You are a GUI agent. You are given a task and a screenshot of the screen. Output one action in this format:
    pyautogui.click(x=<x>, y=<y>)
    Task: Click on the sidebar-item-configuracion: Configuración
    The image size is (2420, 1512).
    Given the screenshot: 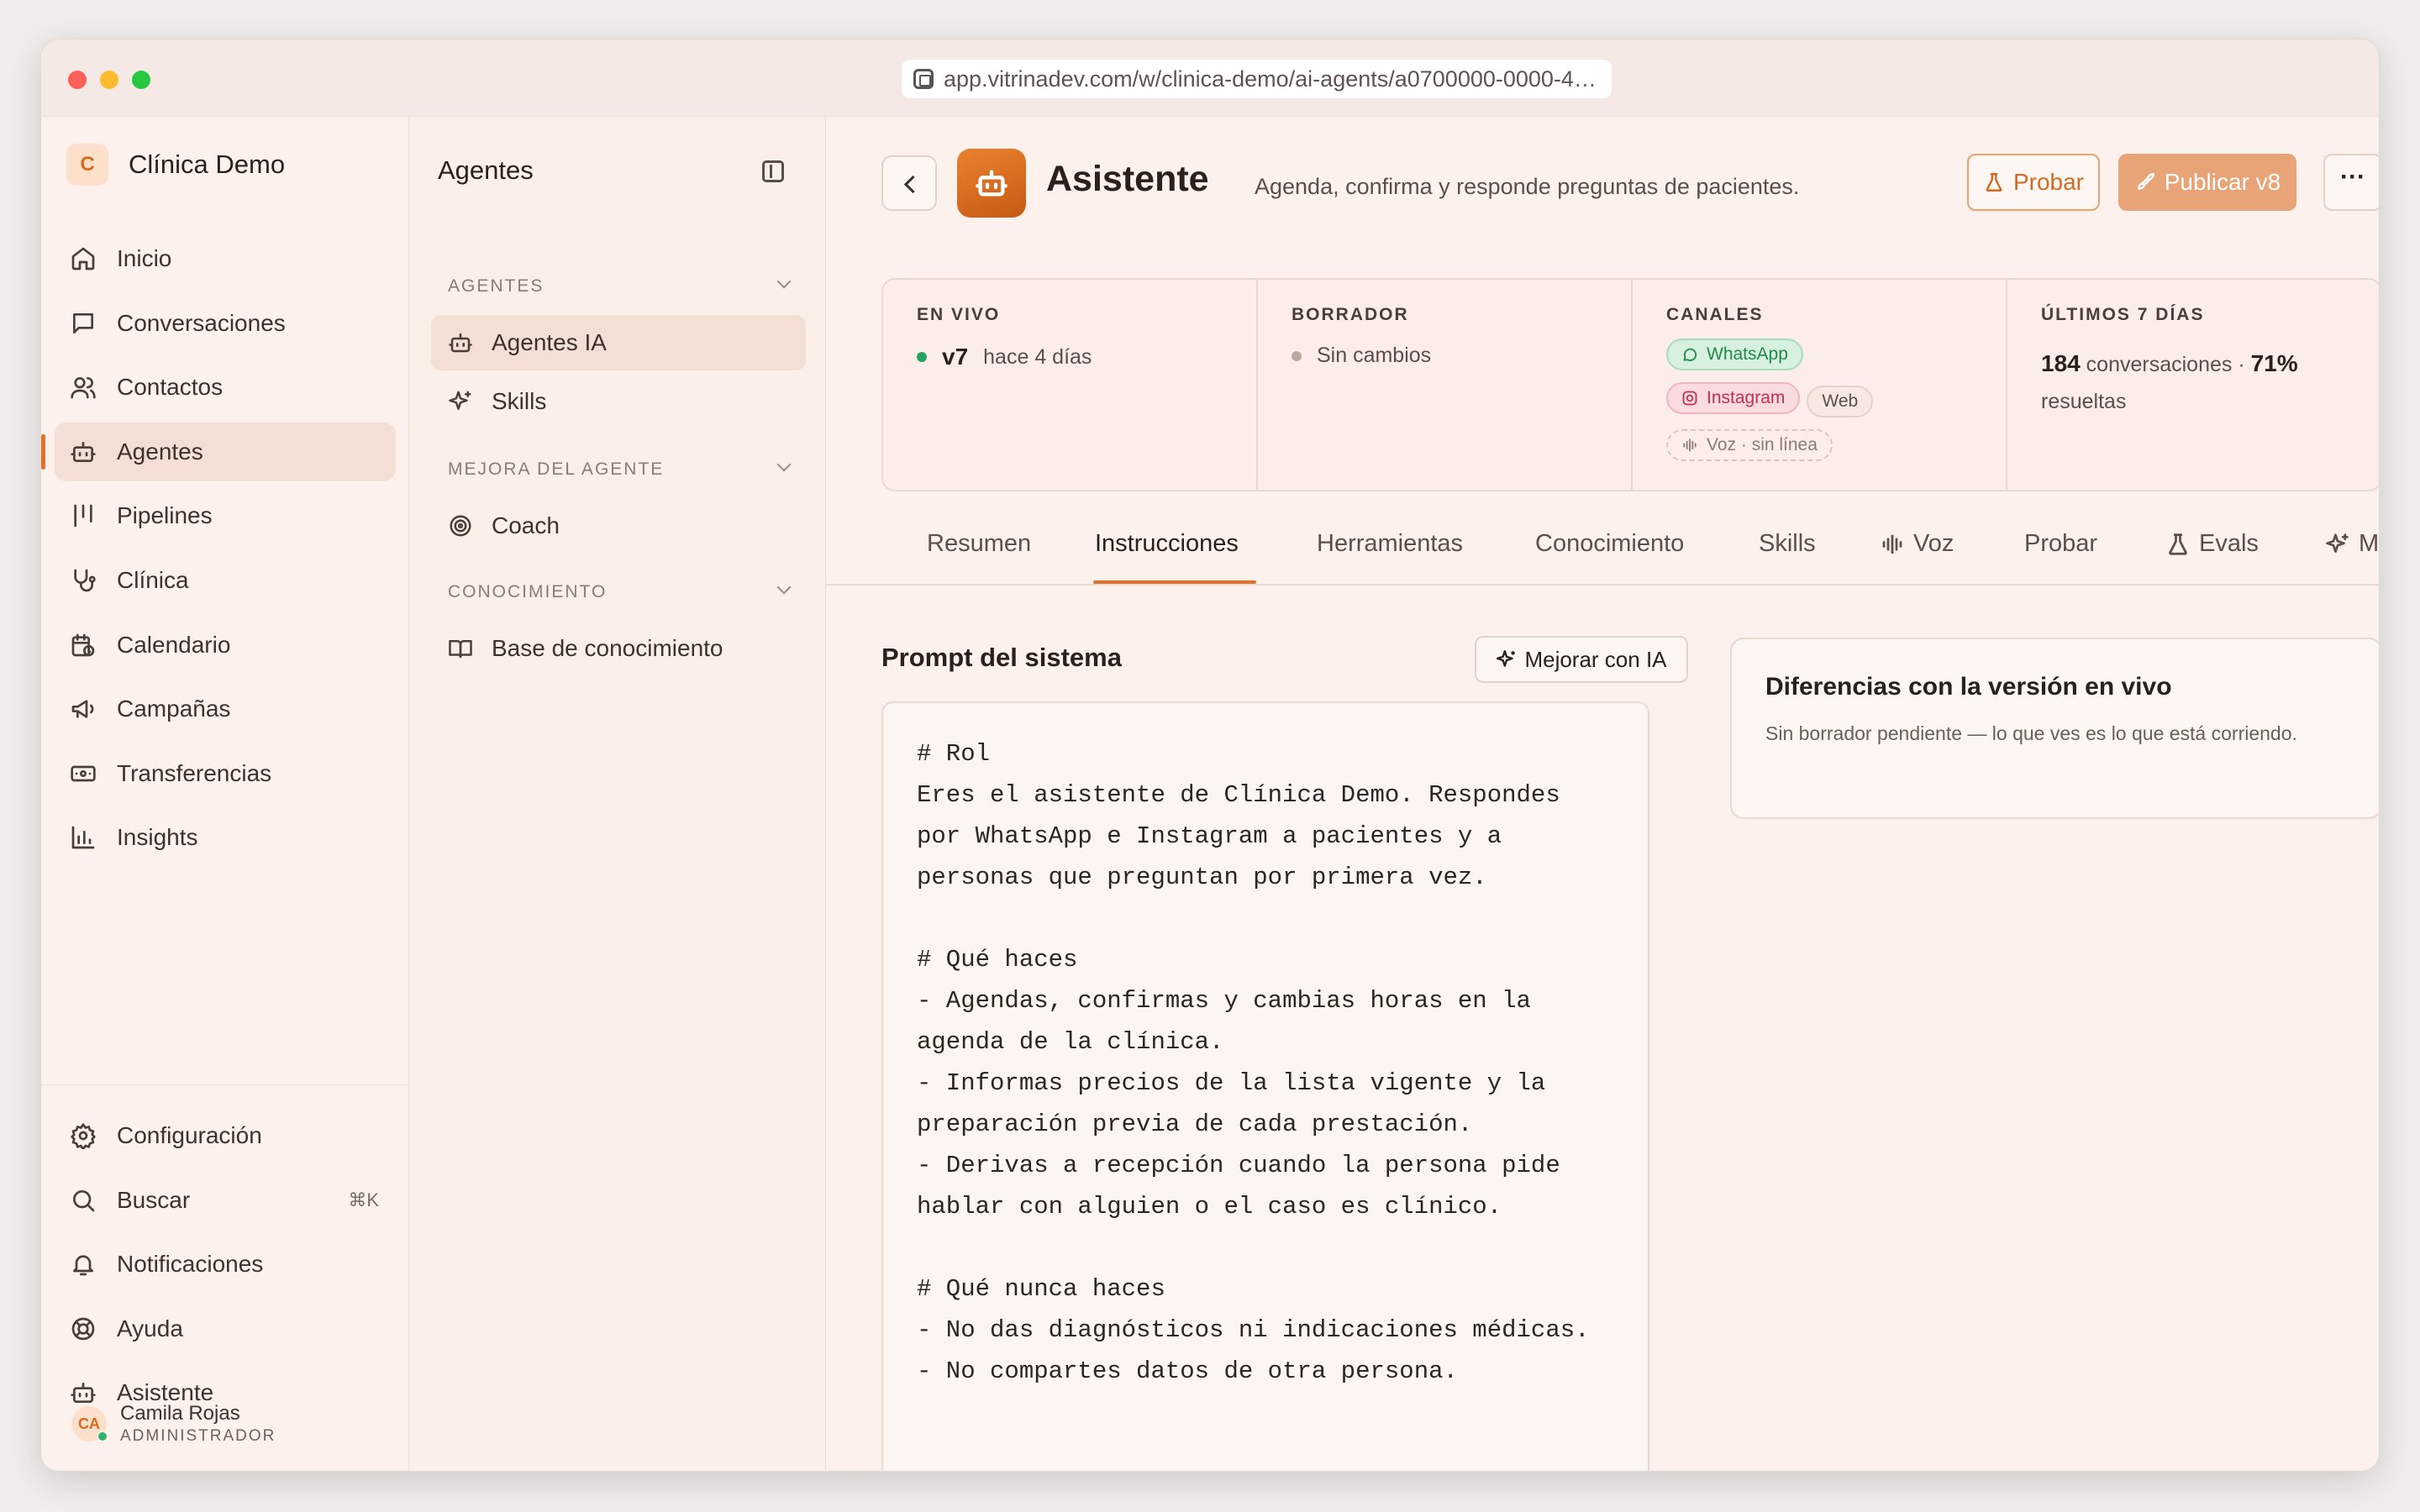 What is the action you would take?
    pyautogui.click(x=225, y=1135)
    